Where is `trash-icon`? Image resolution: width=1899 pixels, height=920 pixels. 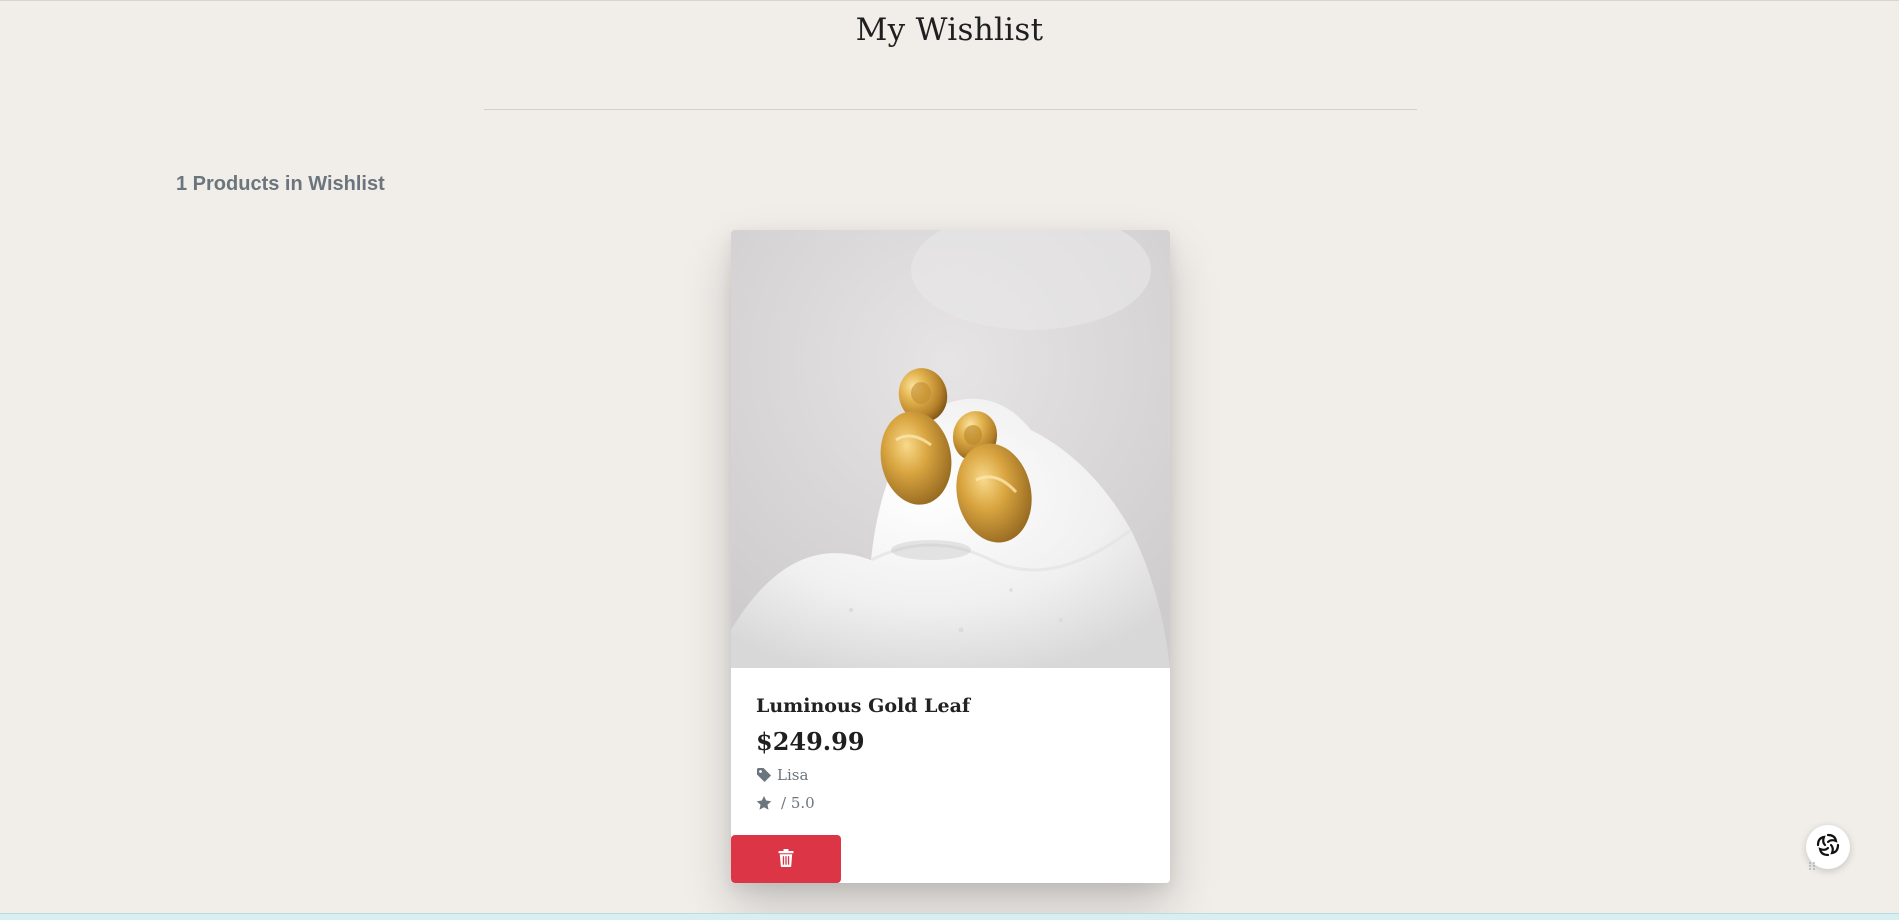
trash-icon is located at coordinates (786, 859).